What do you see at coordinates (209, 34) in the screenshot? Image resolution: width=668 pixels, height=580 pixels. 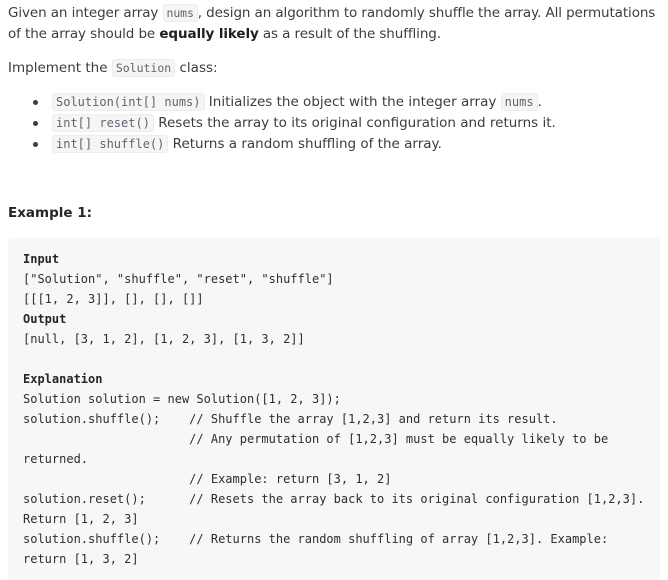 I see `intro-bold: equally likely` at bounding box center [209, 34].